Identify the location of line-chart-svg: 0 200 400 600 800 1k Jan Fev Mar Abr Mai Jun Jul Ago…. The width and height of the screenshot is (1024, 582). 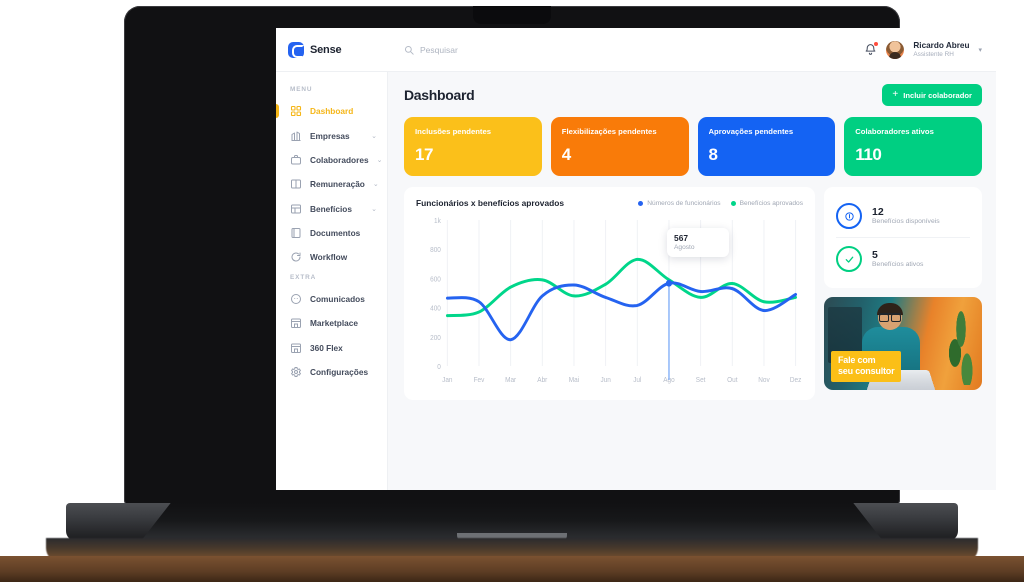
(616, 301).